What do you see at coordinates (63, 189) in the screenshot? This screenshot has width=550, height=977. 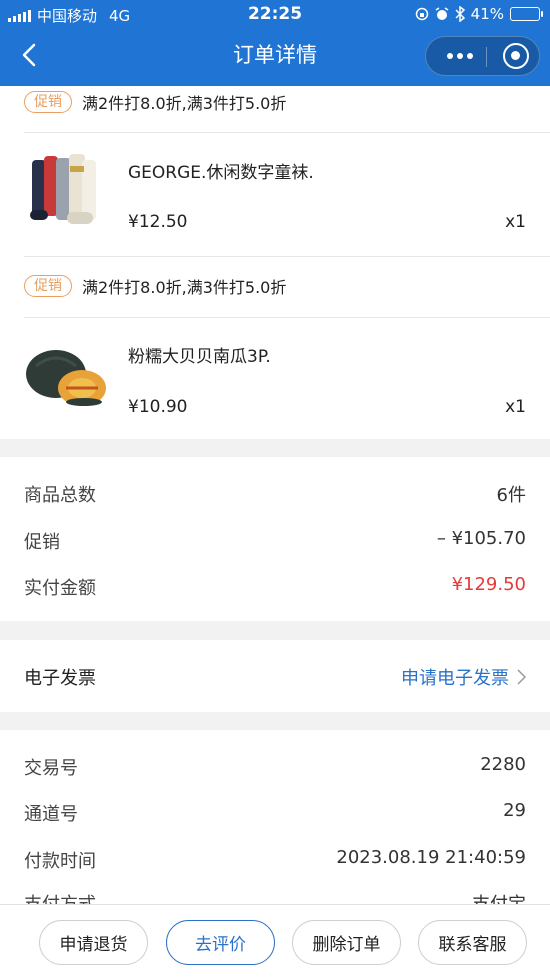 I see `socks-product-image` at bounding box center [63, 189].